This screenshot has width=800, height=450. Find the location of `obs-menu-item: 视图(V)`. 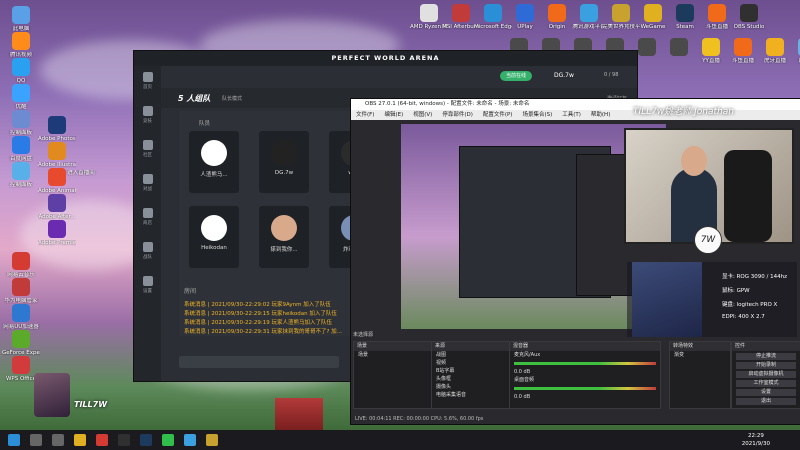

obs-menu-item: 视图(V) is located at coordinates (422, 115).